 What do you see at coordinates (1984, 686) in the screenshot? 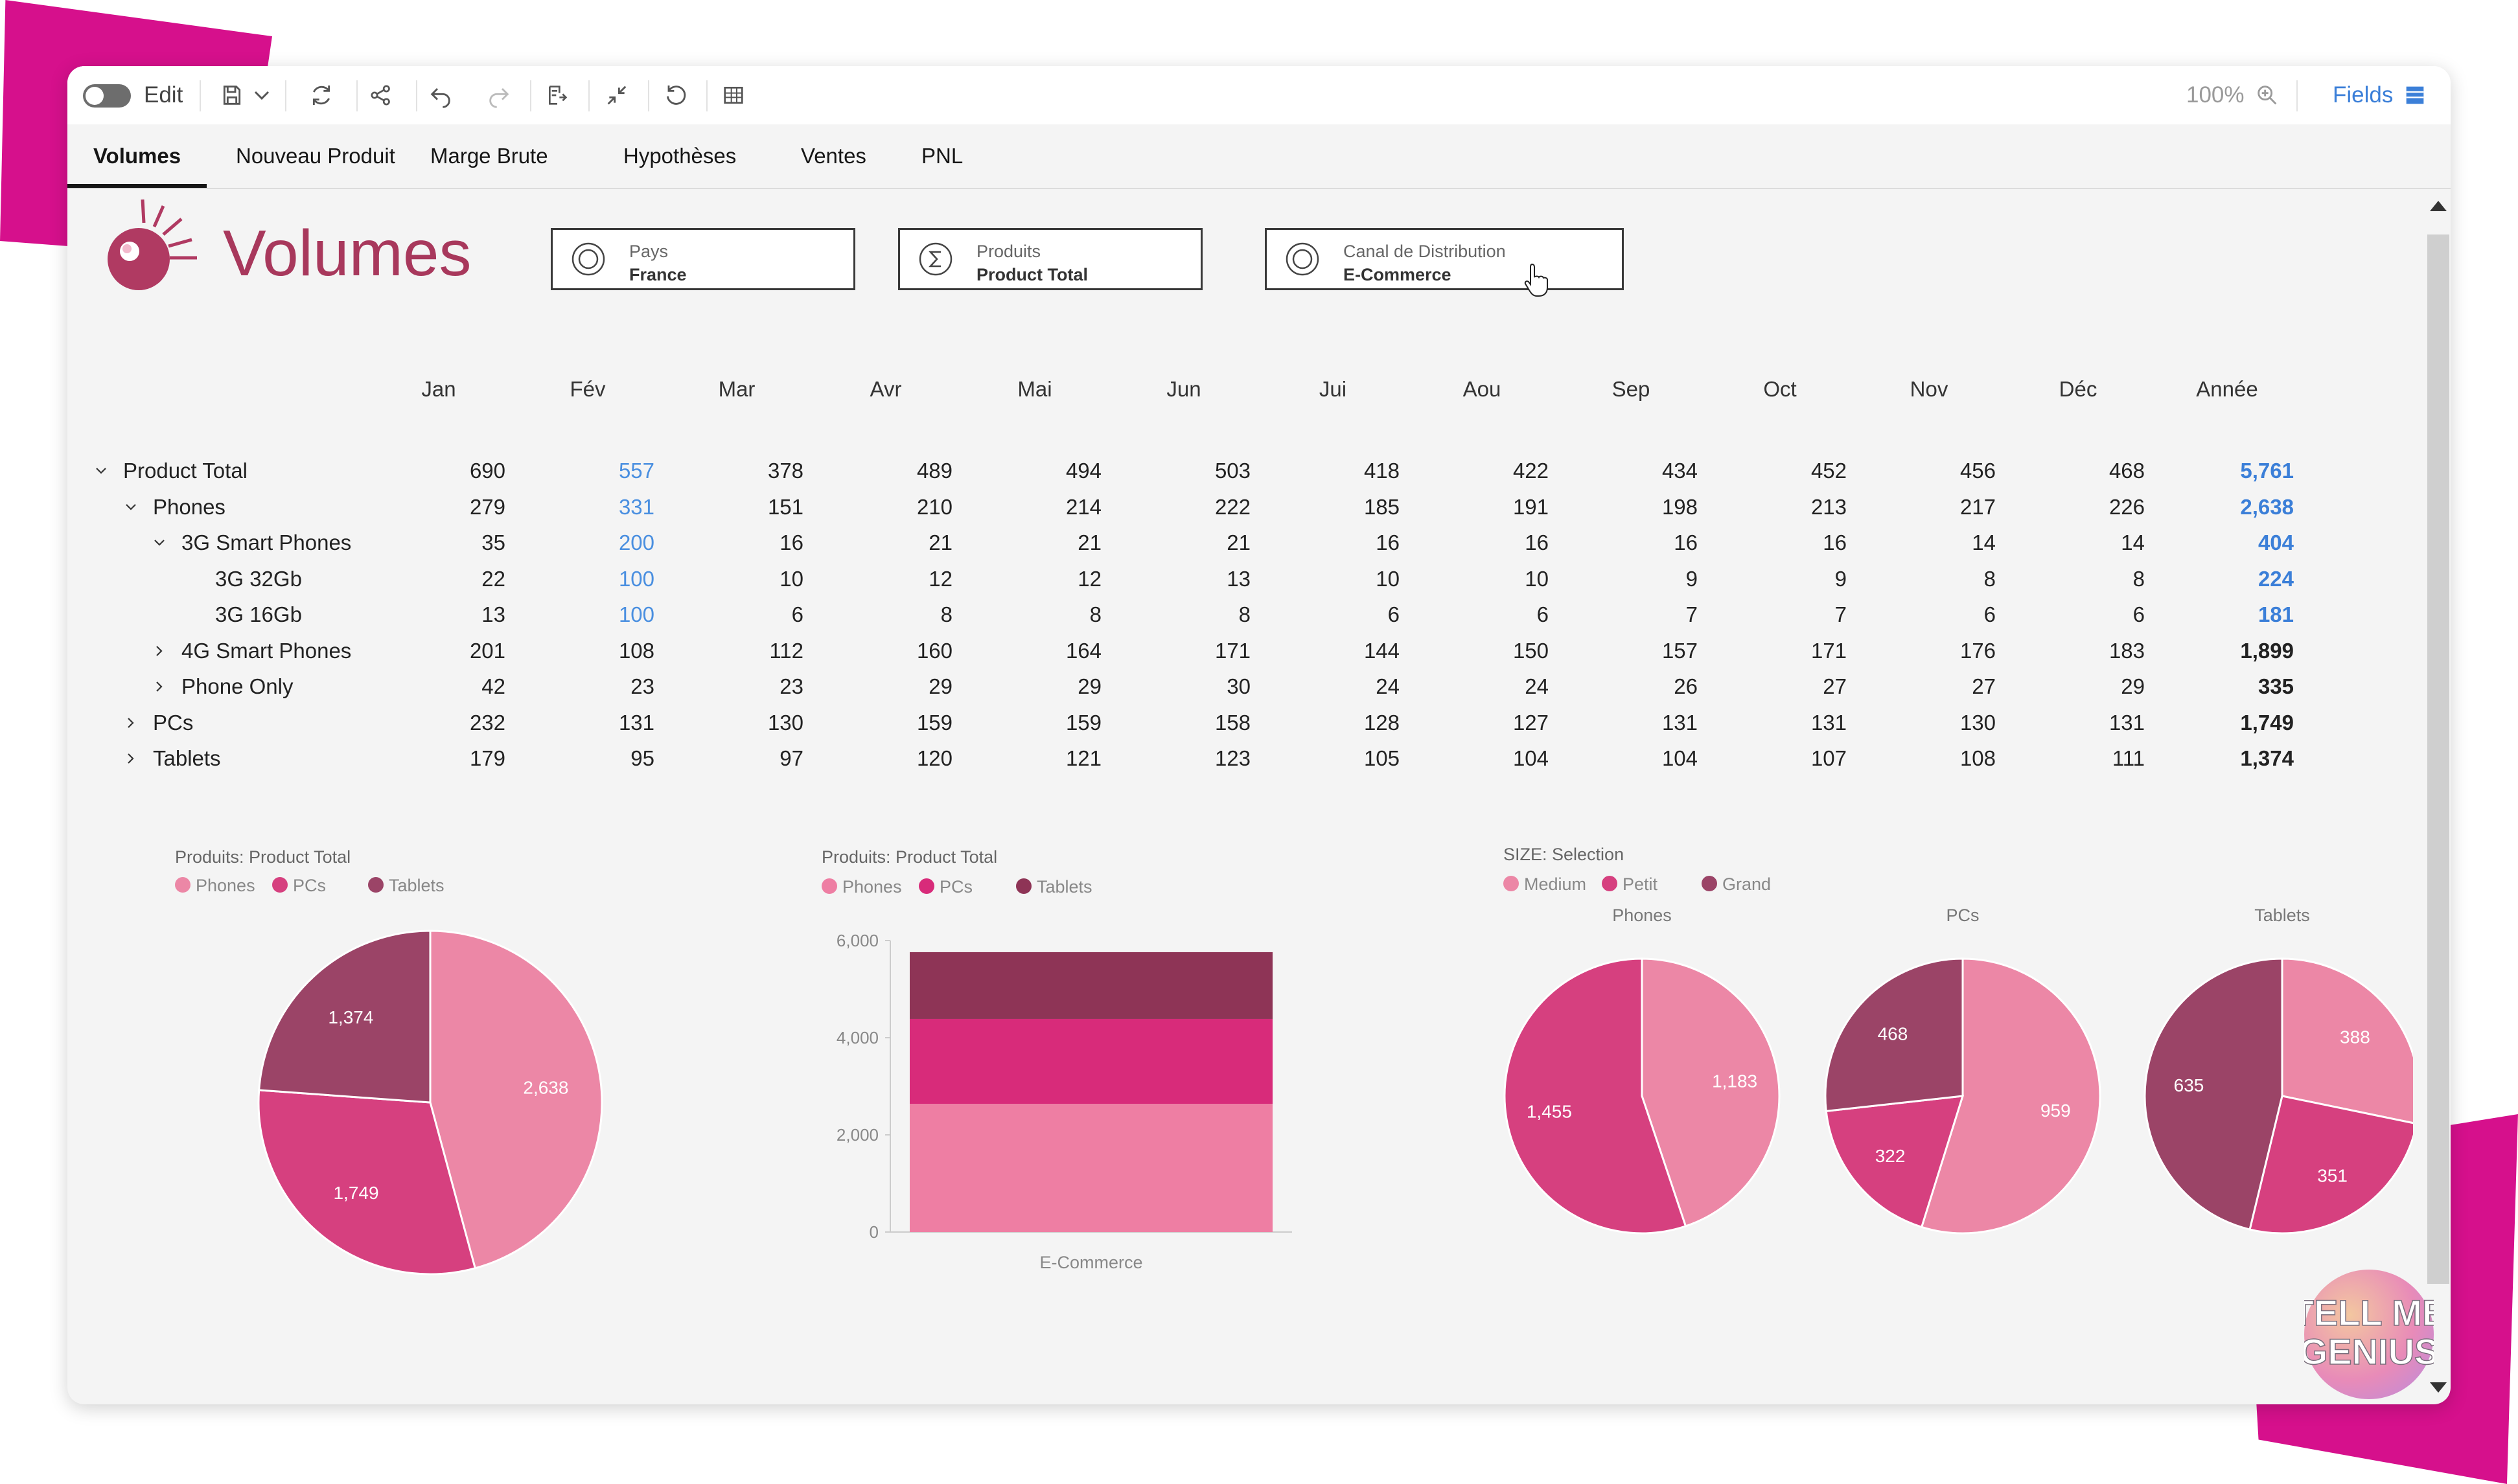
I see `table-cell: 27` at bounding box center [1984, 686].